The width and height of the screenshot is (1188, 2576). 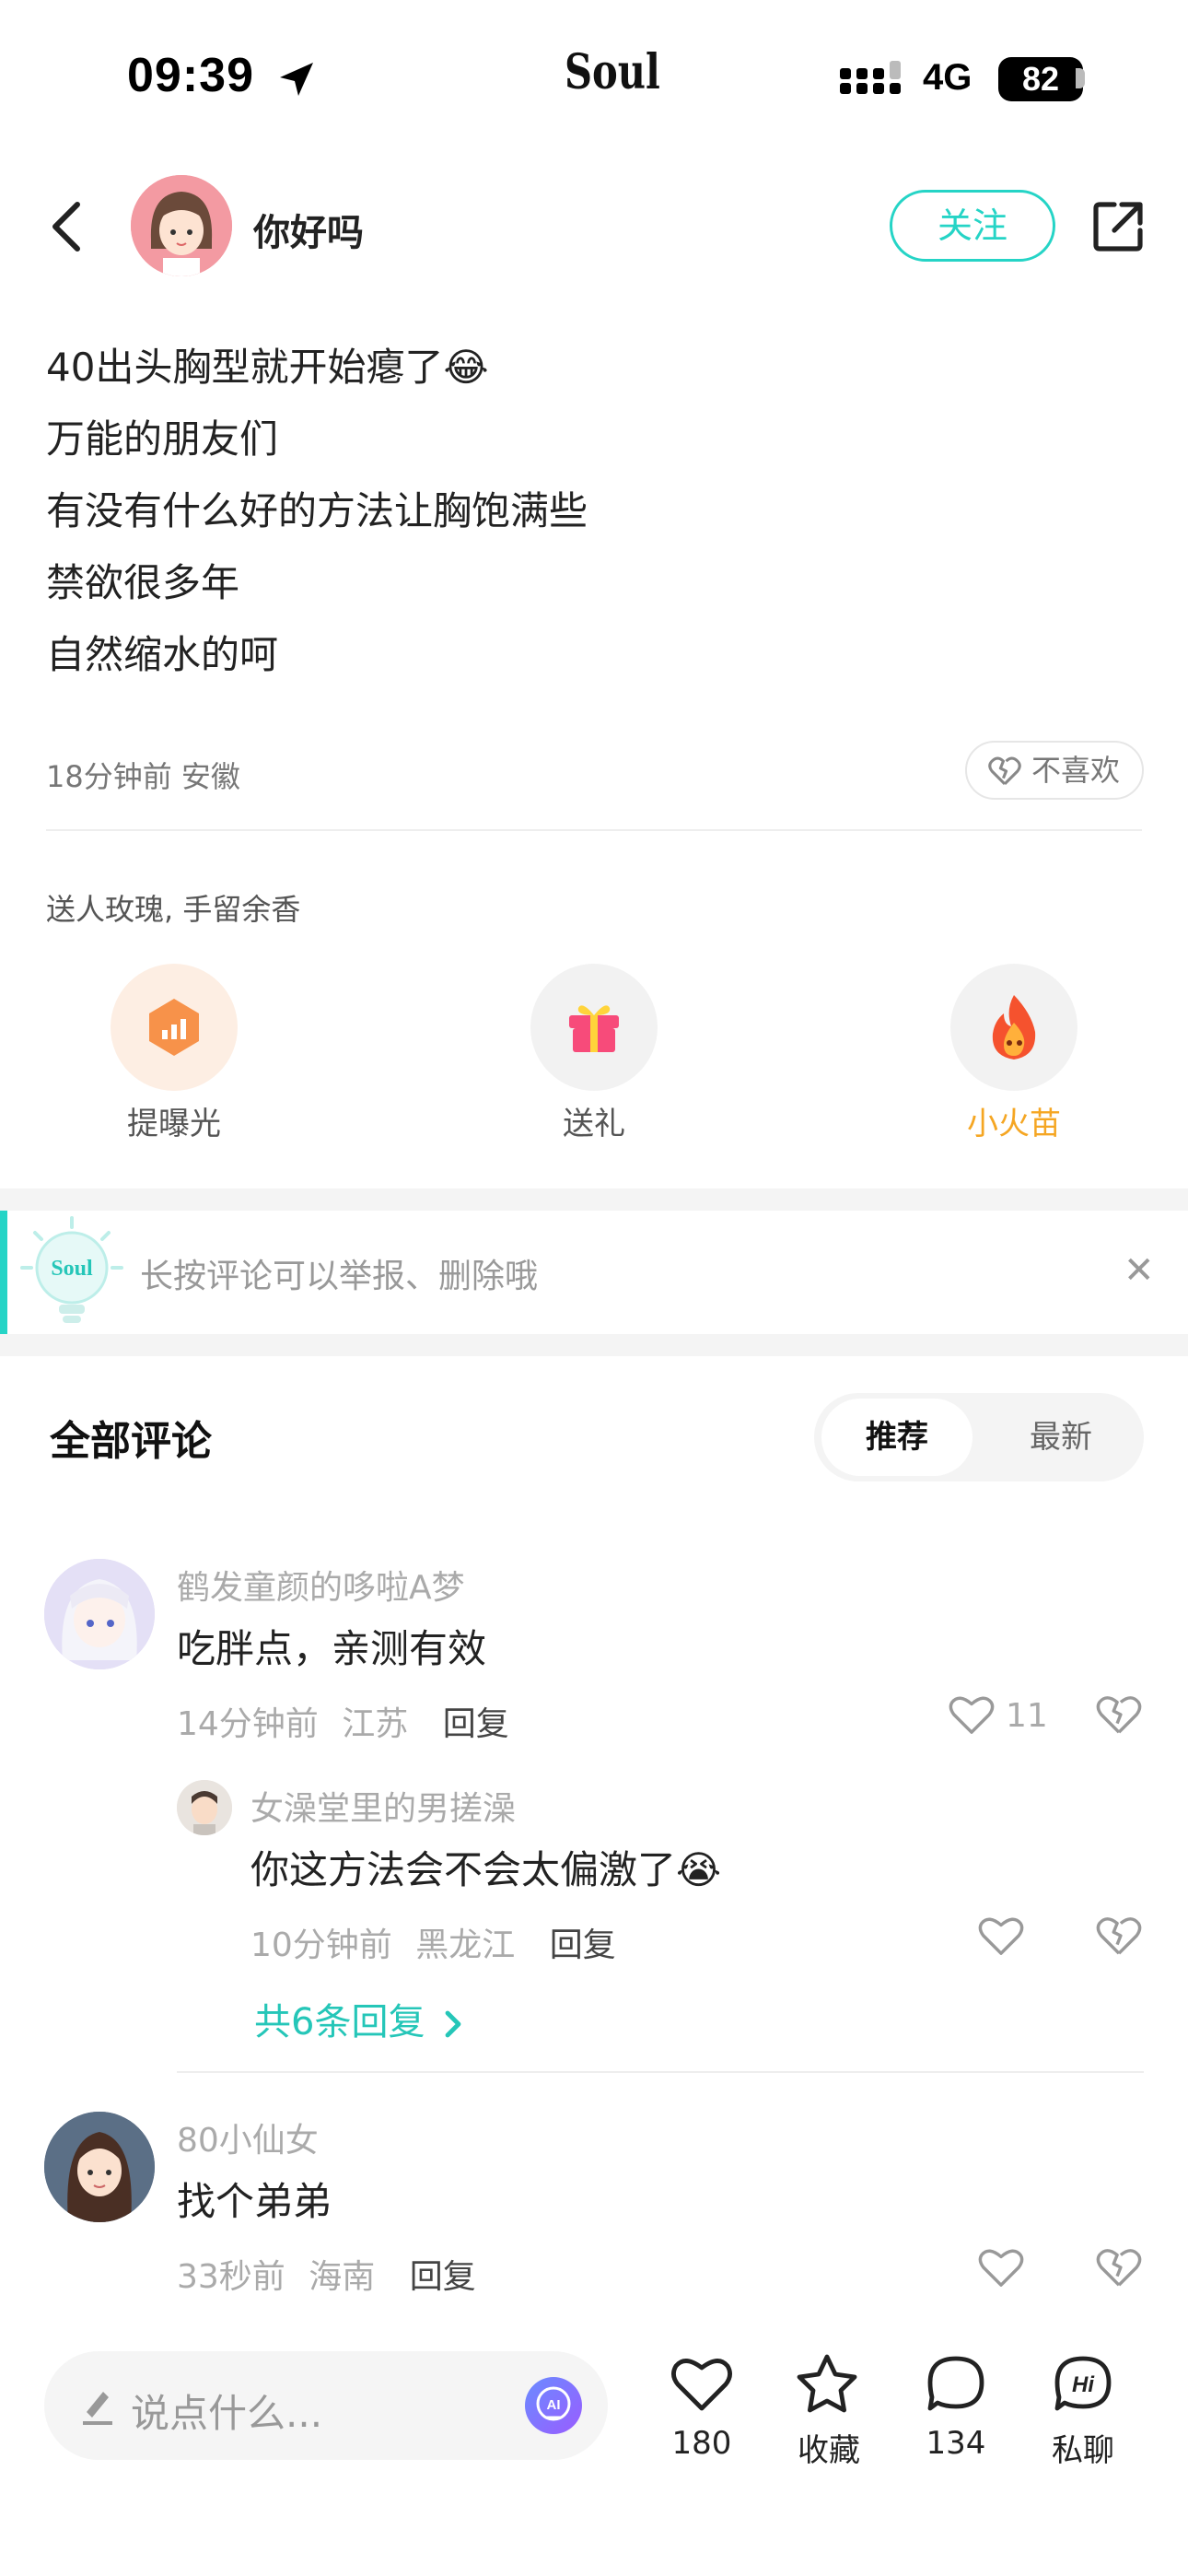 I want to click on comment-time: 33秒前, so click(x=231, y=2277).